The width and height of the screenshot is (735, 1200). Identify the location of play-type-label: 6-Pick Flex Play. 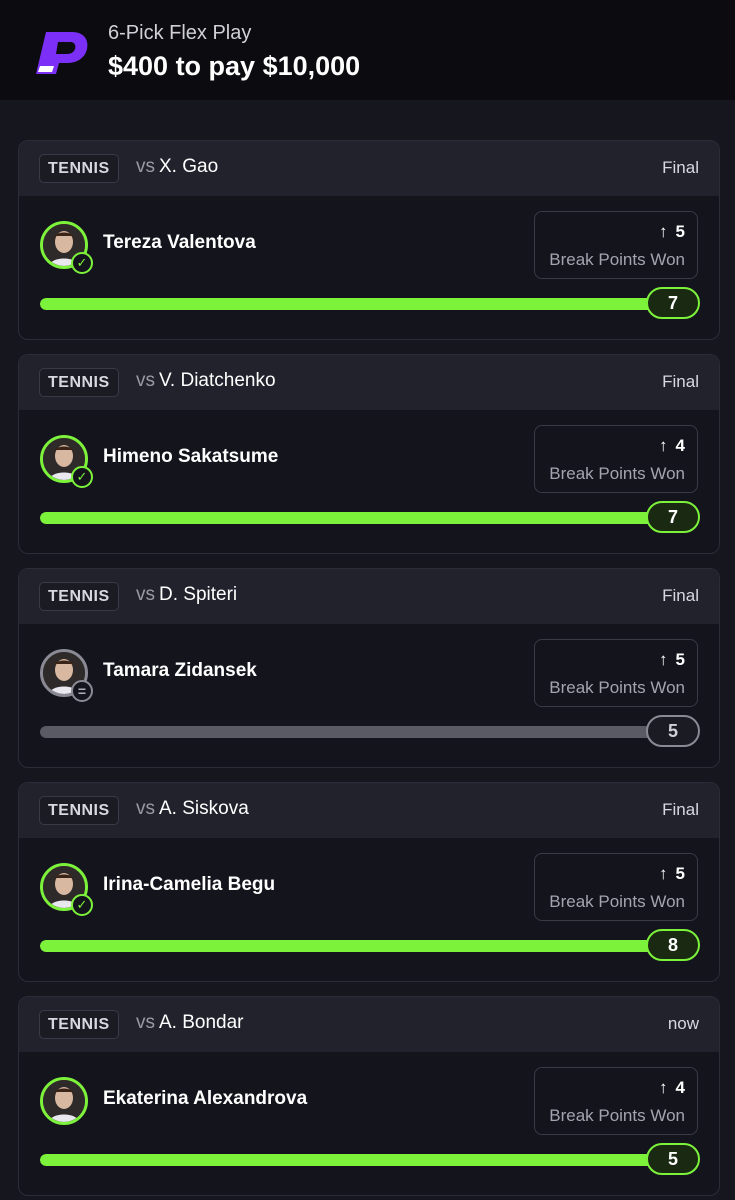
(180, 33).